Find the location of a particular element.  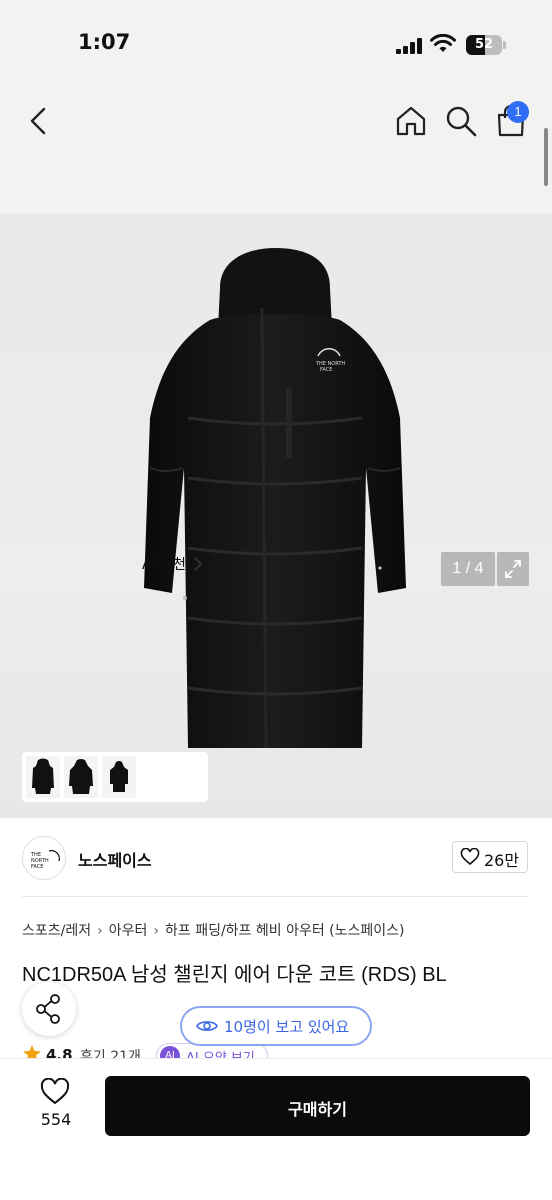

battery-percent: 52 is located at coordinates (484, 44).